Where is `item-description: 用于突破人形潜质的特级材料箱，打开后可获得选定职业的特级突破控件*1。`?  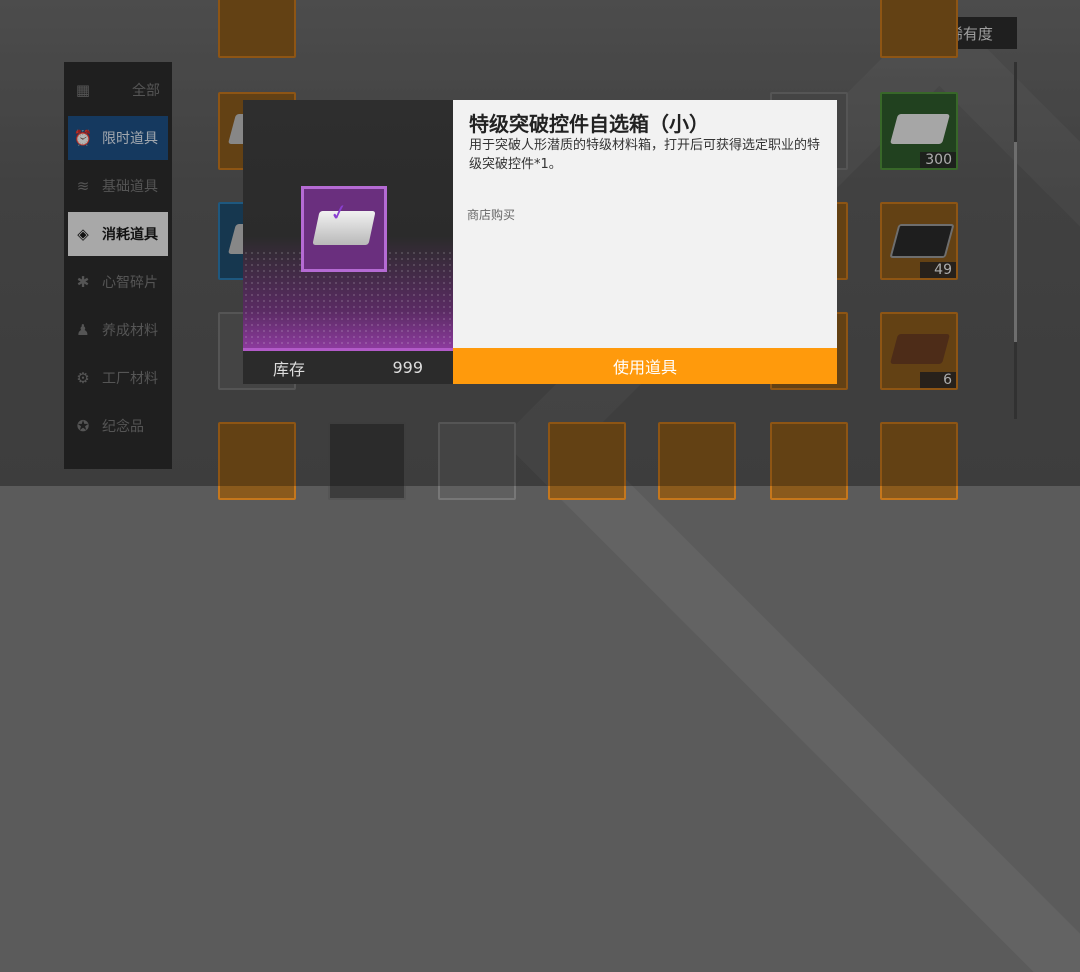 item-description: 用于突破人形潜质的特级材料箱，打开后可获得选定职业的特级突破控件*1。 is located at coordinates (645, 155).